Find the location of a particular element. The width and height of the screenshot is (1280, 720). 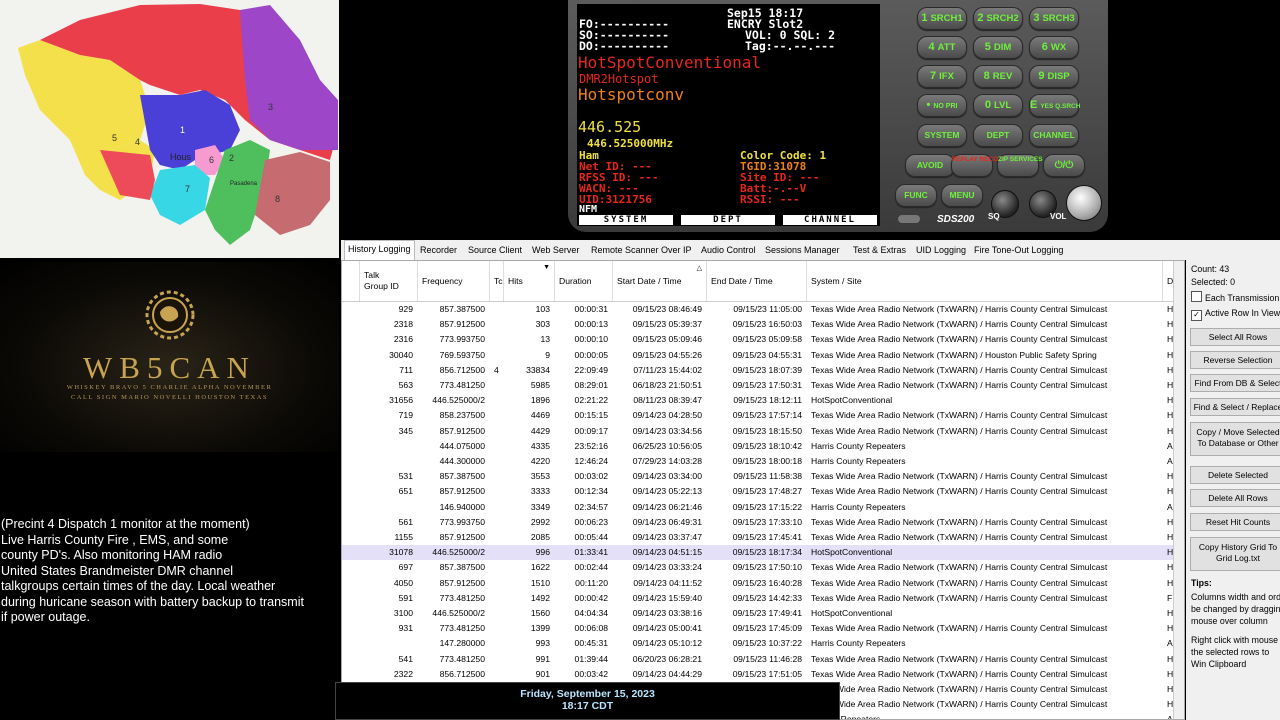

power-button: ⏻/⏻ is located at coordinates (1064, 165).